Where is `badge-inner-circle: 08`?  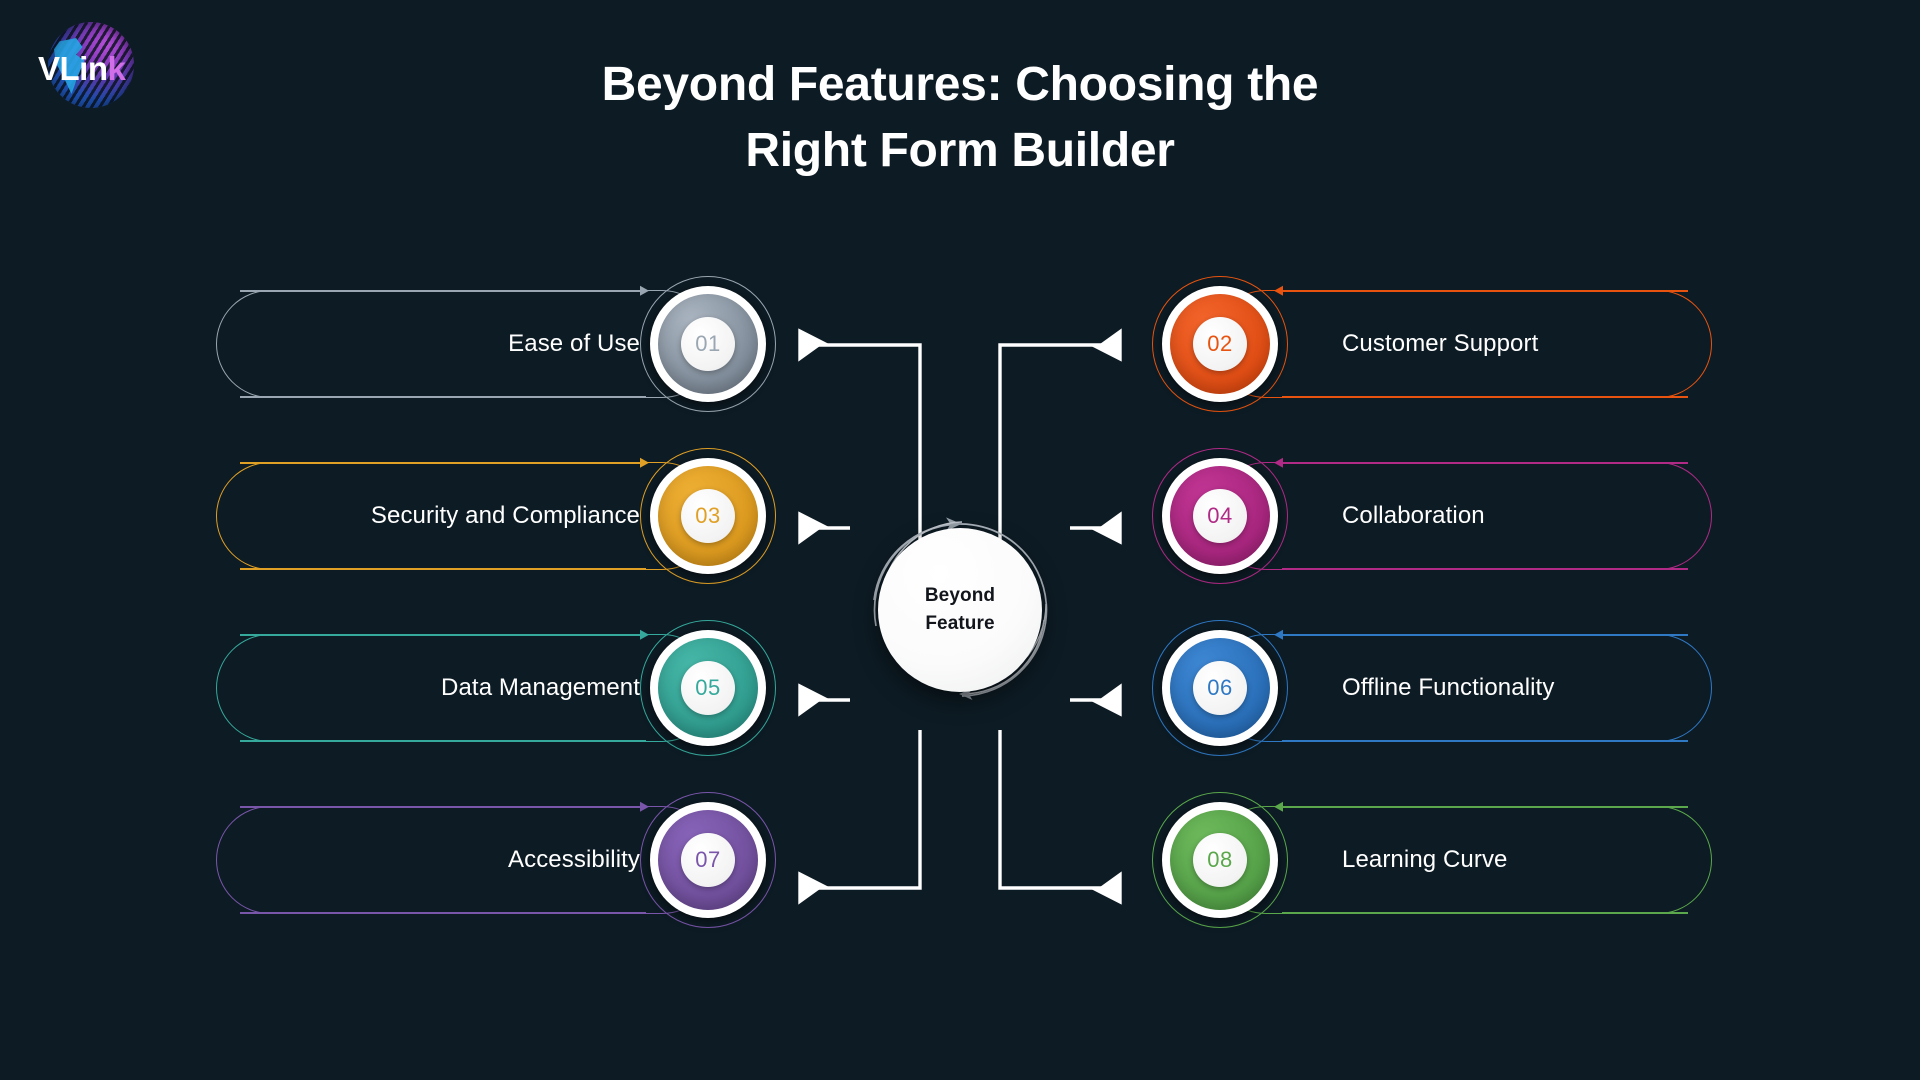 badge-inner-circle: 08 is located at coordinates (1220, 860).